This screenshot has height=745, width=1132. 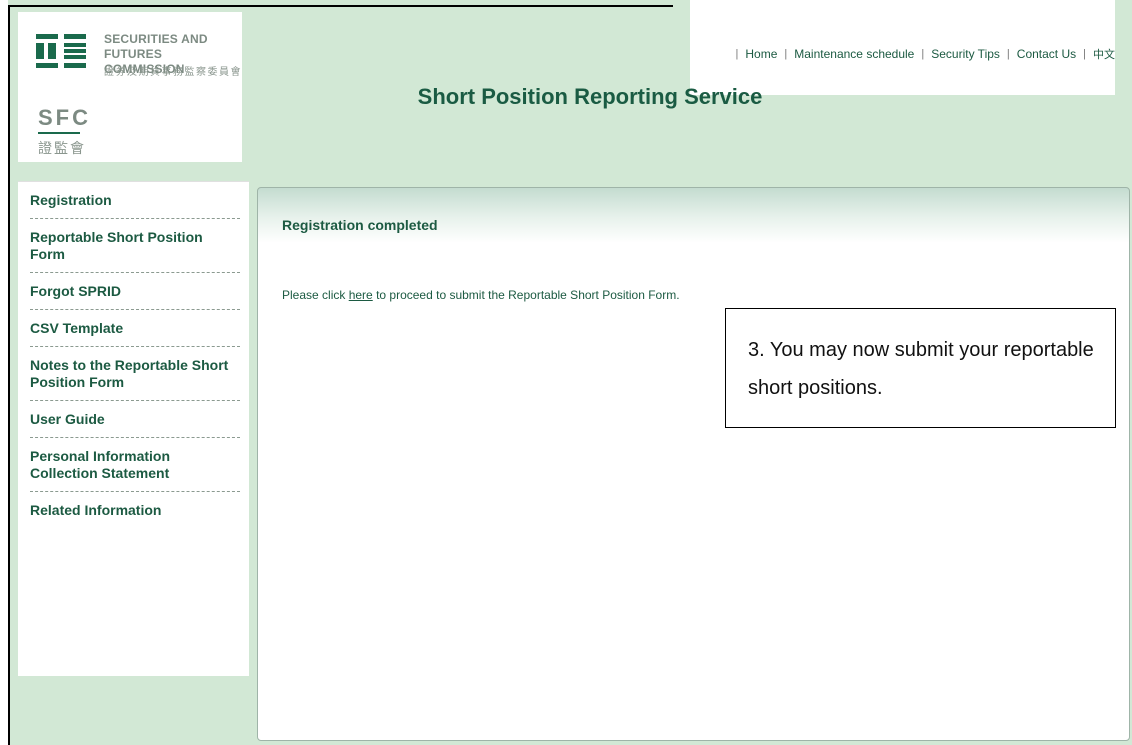 I want to click on sidebar-item-related-information: Related Information, so click(x=135, y=510).